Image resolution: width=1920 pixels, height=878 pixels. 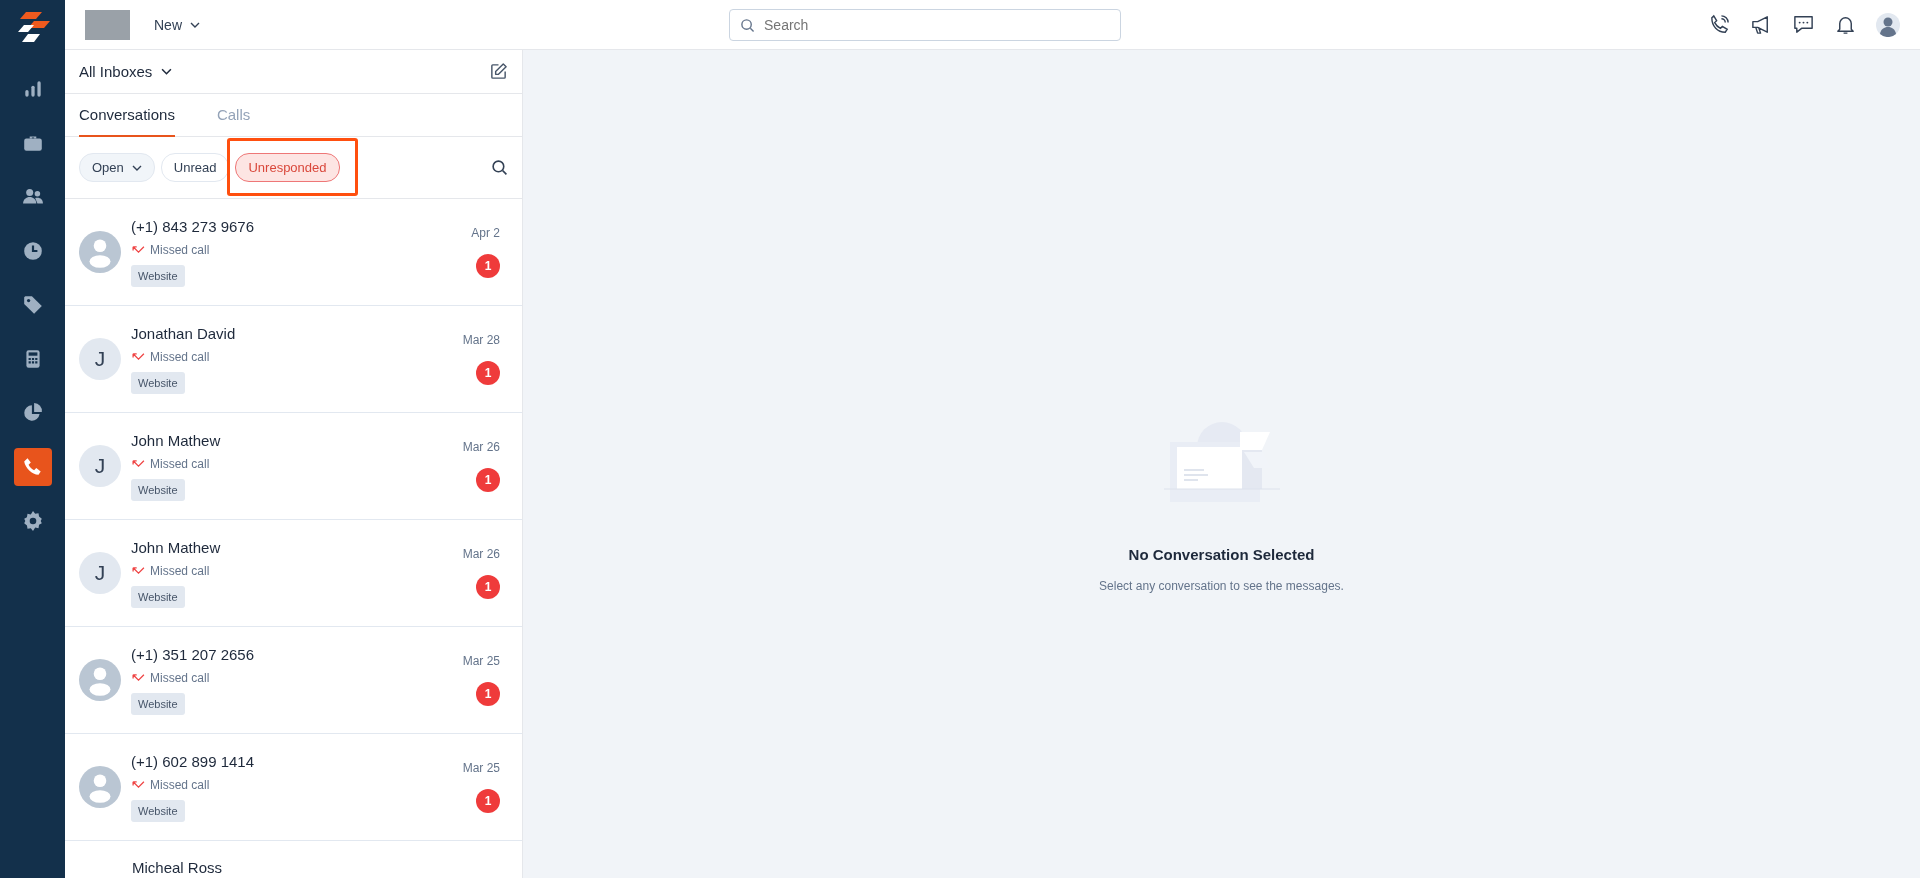 What do you see at coordinates (1888, 24) in the screenshot?
I see `user-avatar` at bounding box center [1888, 24].